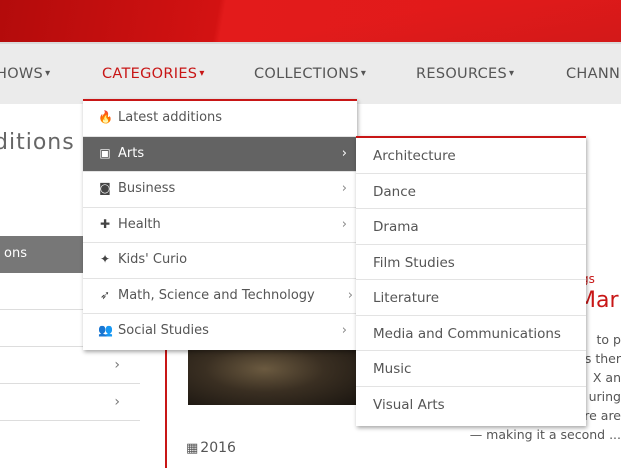 The height and width of the screenshot is (468, 621). Describe the element at coordinates (220, 332) in the screenshot. I see `menu-item-social-studies: 👥 Social Studies ›` at that location.